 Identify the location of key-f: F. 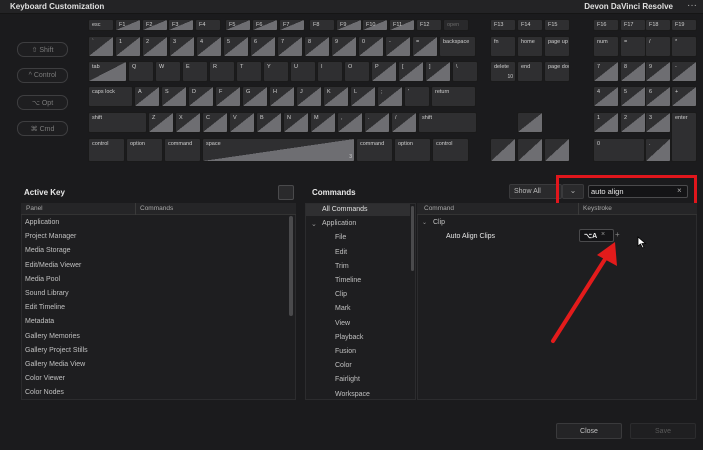
(228, 96).